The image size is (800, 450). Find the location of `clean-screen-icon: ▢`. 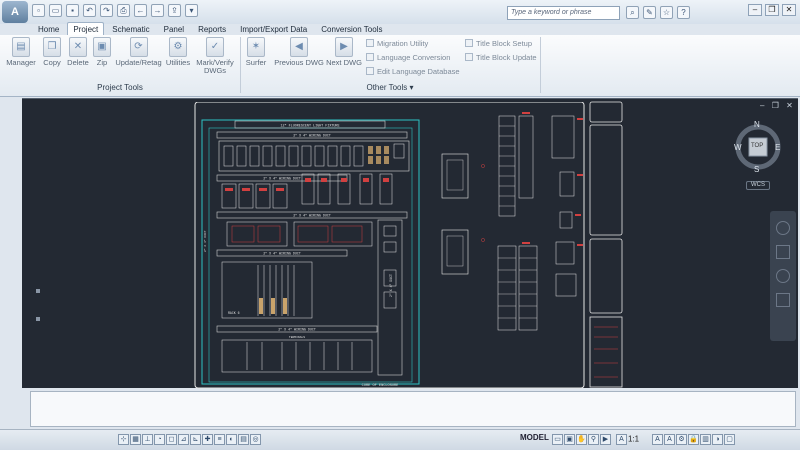

clean-screen-icon: ▢ is located at coordinates (729, 440).